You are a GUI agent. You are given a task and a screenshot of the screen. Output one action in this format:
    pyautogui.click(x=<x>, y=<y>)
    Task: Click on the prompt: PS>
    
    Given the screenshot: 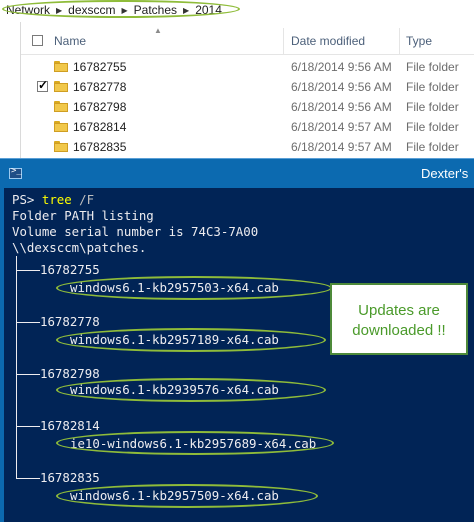 What is the action you would take?
    pyautogui.click(x=23, y=199)
    